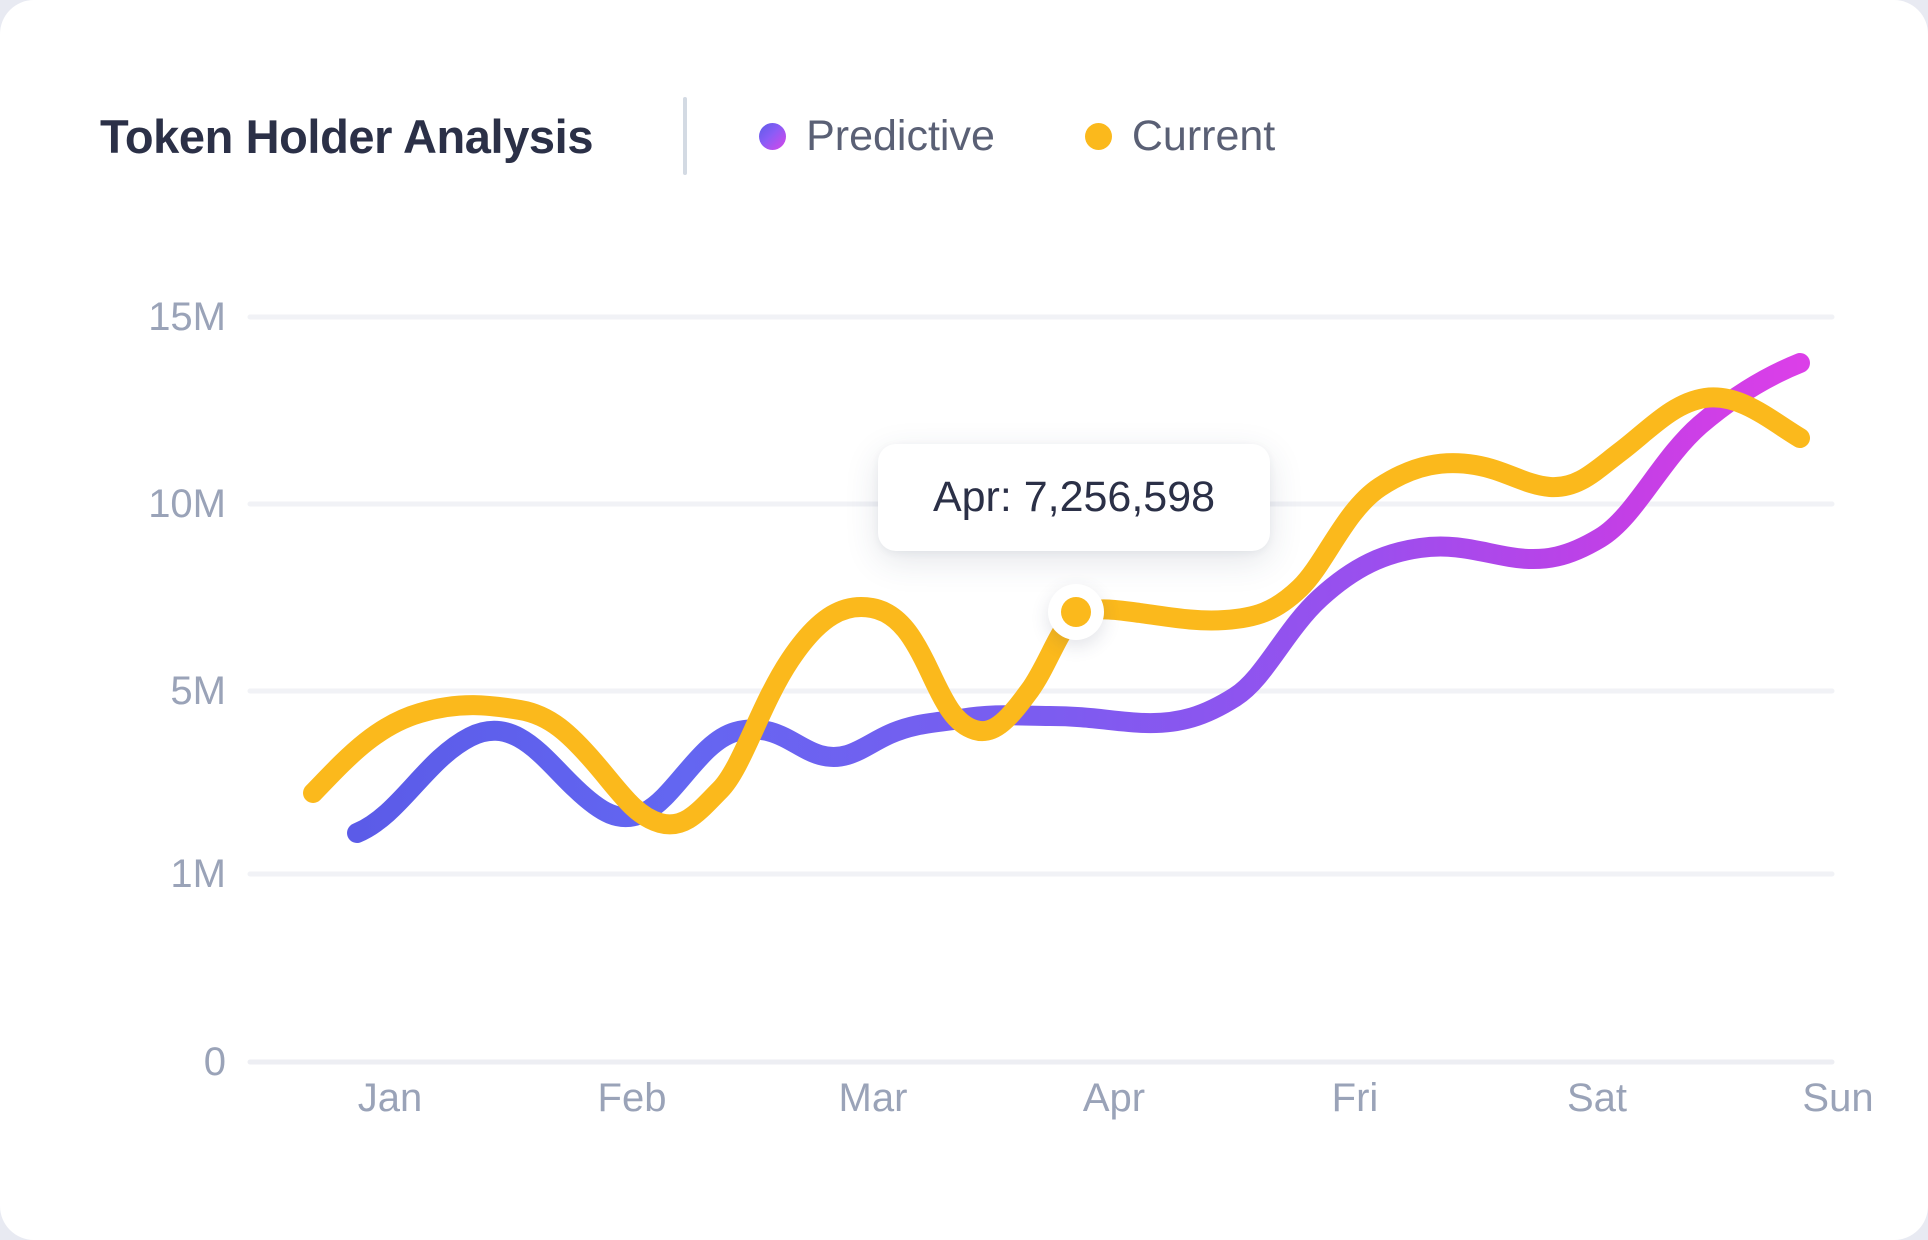 This screenshot has height=1240, width=1928. Describe the element at coordinates (1597, 1098) in the screenshot. I see `x-axis-label-sat: Sat` at that location.